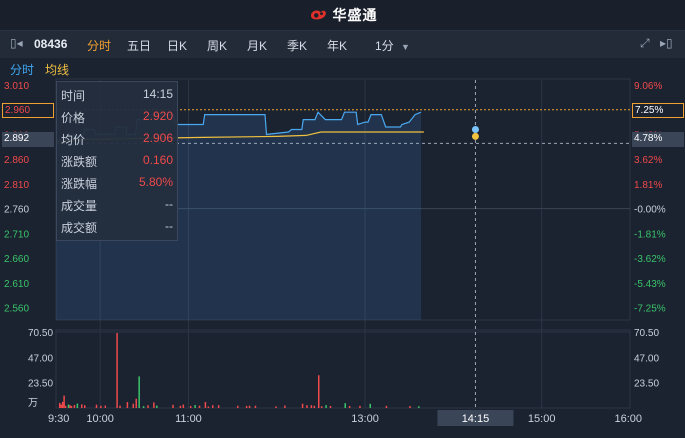 This screenshot has width=685, height=438. Describe the element at coordinates (318, 15) in the screenshot. I see `brand-logo-icon` at that location.